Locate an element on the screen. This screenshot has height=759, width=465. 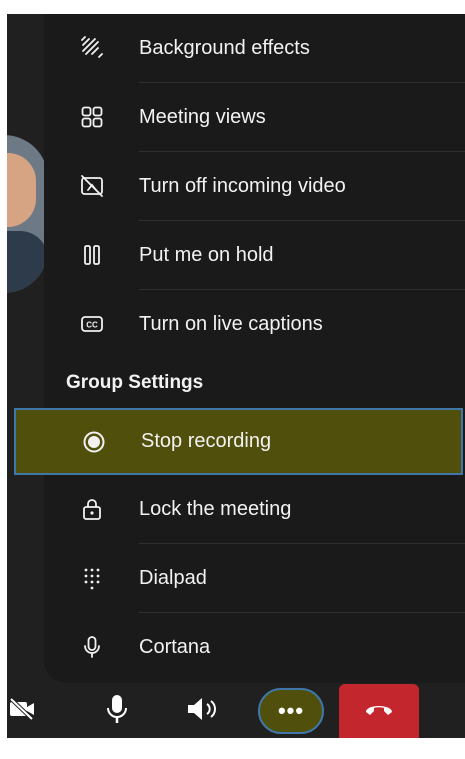
menu-item-turn-off-incoming-video: Turn off incoming video is located at coordinates (254, 186).